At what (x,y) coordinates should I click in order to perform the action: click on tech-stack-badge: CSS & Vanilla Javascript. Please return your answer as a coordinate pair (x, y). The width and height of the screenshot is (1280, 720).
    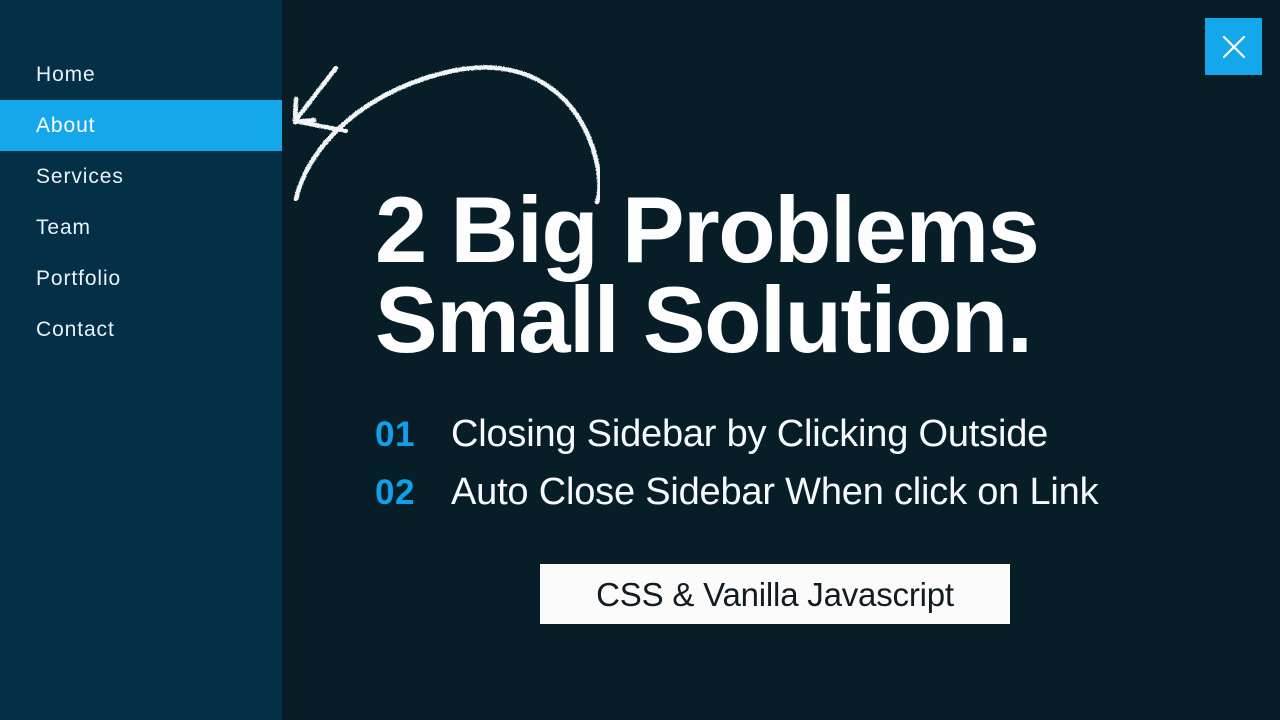
    Looking at the image, I should click on (775, 594).